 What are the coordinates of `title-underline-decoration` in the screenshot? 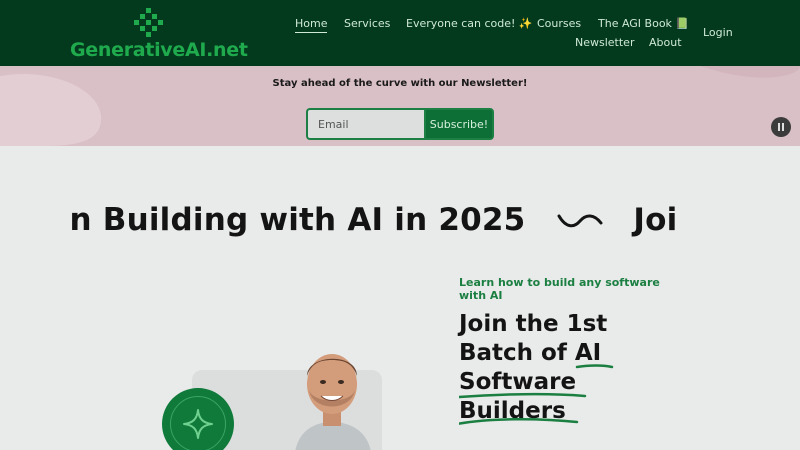 It's located at (536, 394).